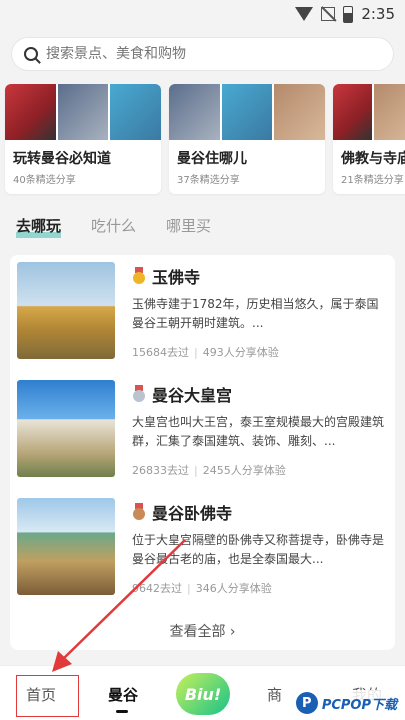 The height and width of the screenshot is (720, 405). What do you see at coordinates (202, 15) in the screenshot?
I see `status-bar: 2:35` at bounding box center [202, 15].